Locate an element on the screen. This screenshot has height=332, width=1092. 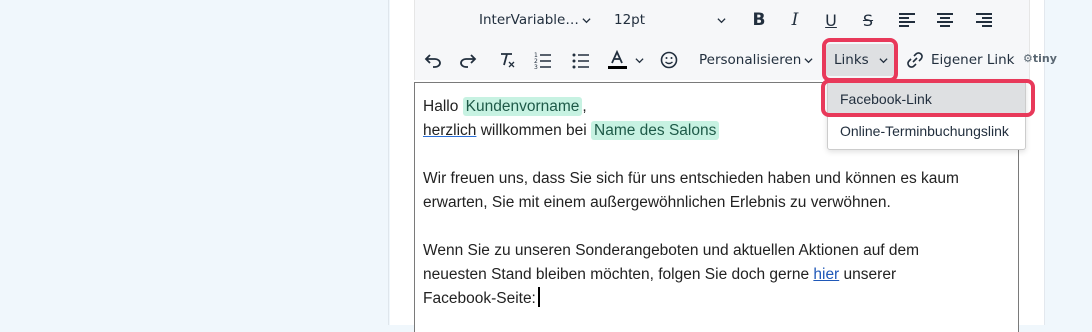
align-left-icon is located at coordinates (907, 20).